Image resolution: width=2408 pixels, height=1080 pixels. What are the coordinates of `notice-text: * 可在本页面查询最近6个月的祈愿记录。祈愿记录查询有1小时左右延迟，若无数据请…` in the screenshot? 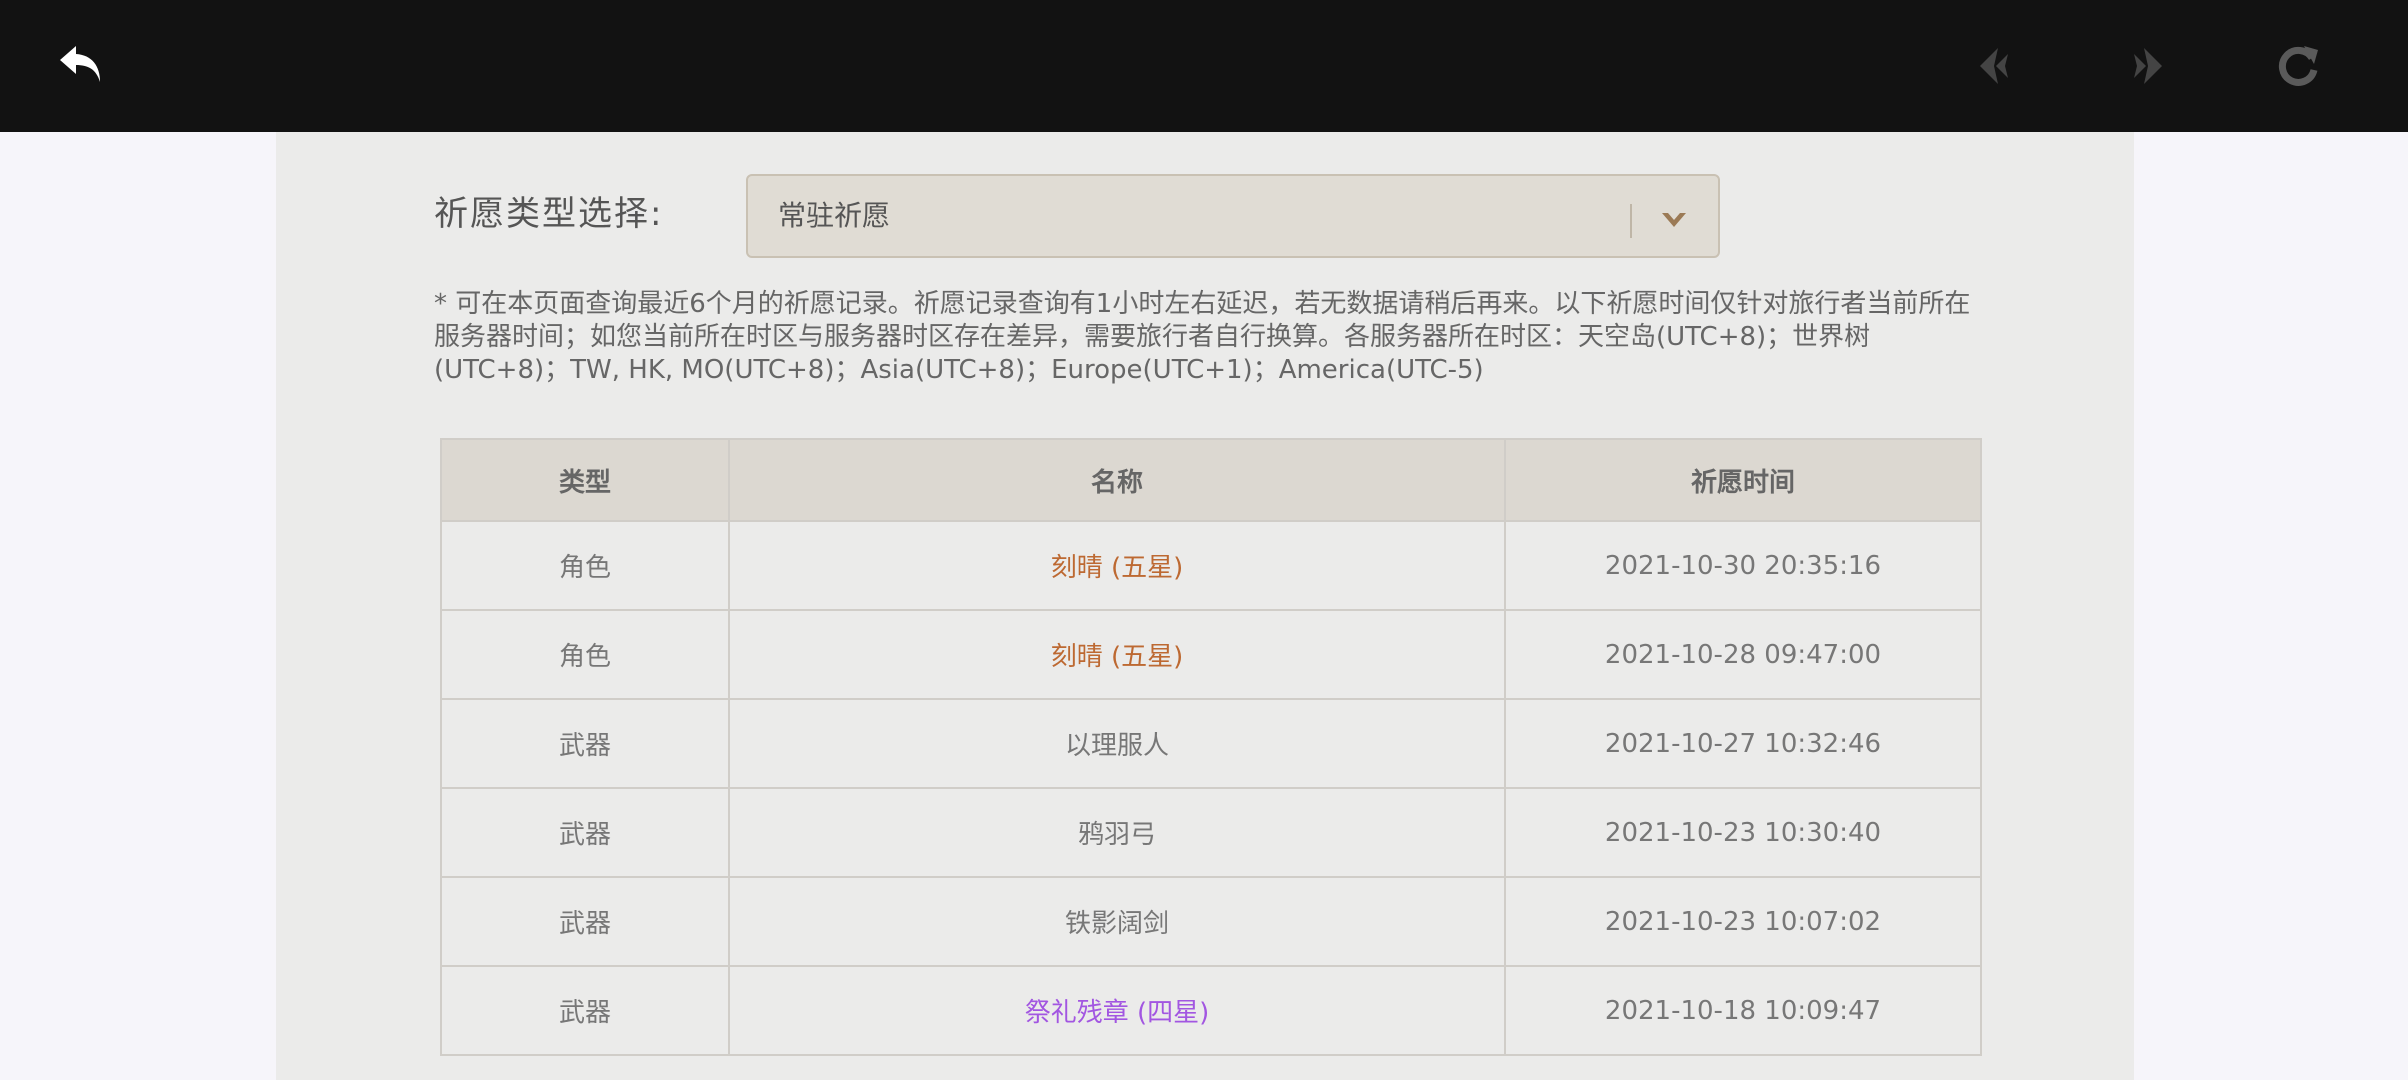 It's located at (1202, 337).